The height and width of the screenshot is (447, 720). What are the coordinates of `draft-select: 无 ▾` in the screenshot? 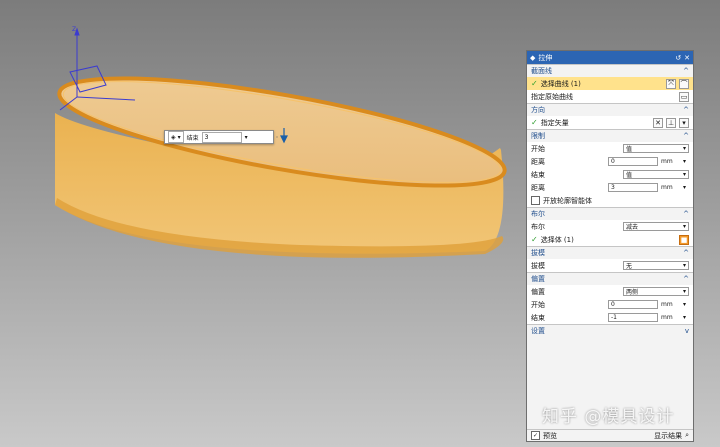 It's located at (656, 265).